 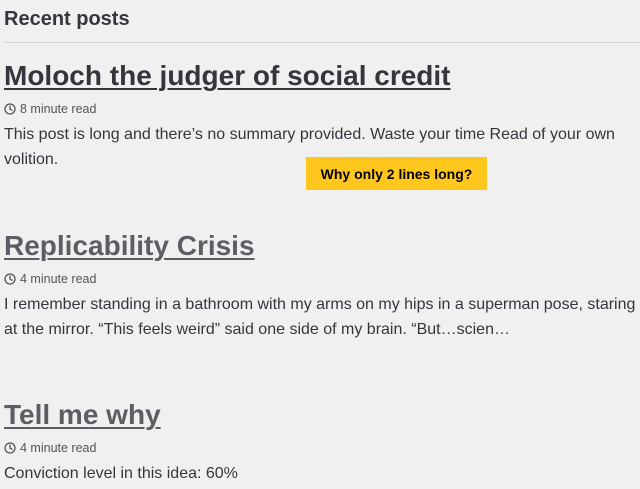 I want to click on section-divider, so click(x=322, y=42).